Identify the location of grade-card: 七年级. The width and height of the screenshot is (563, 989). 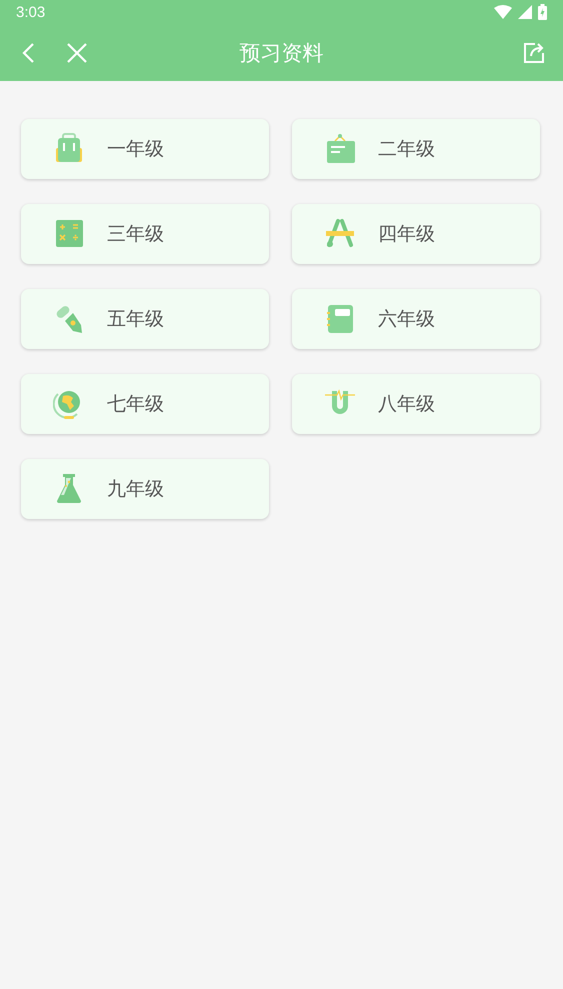
(145, 404).